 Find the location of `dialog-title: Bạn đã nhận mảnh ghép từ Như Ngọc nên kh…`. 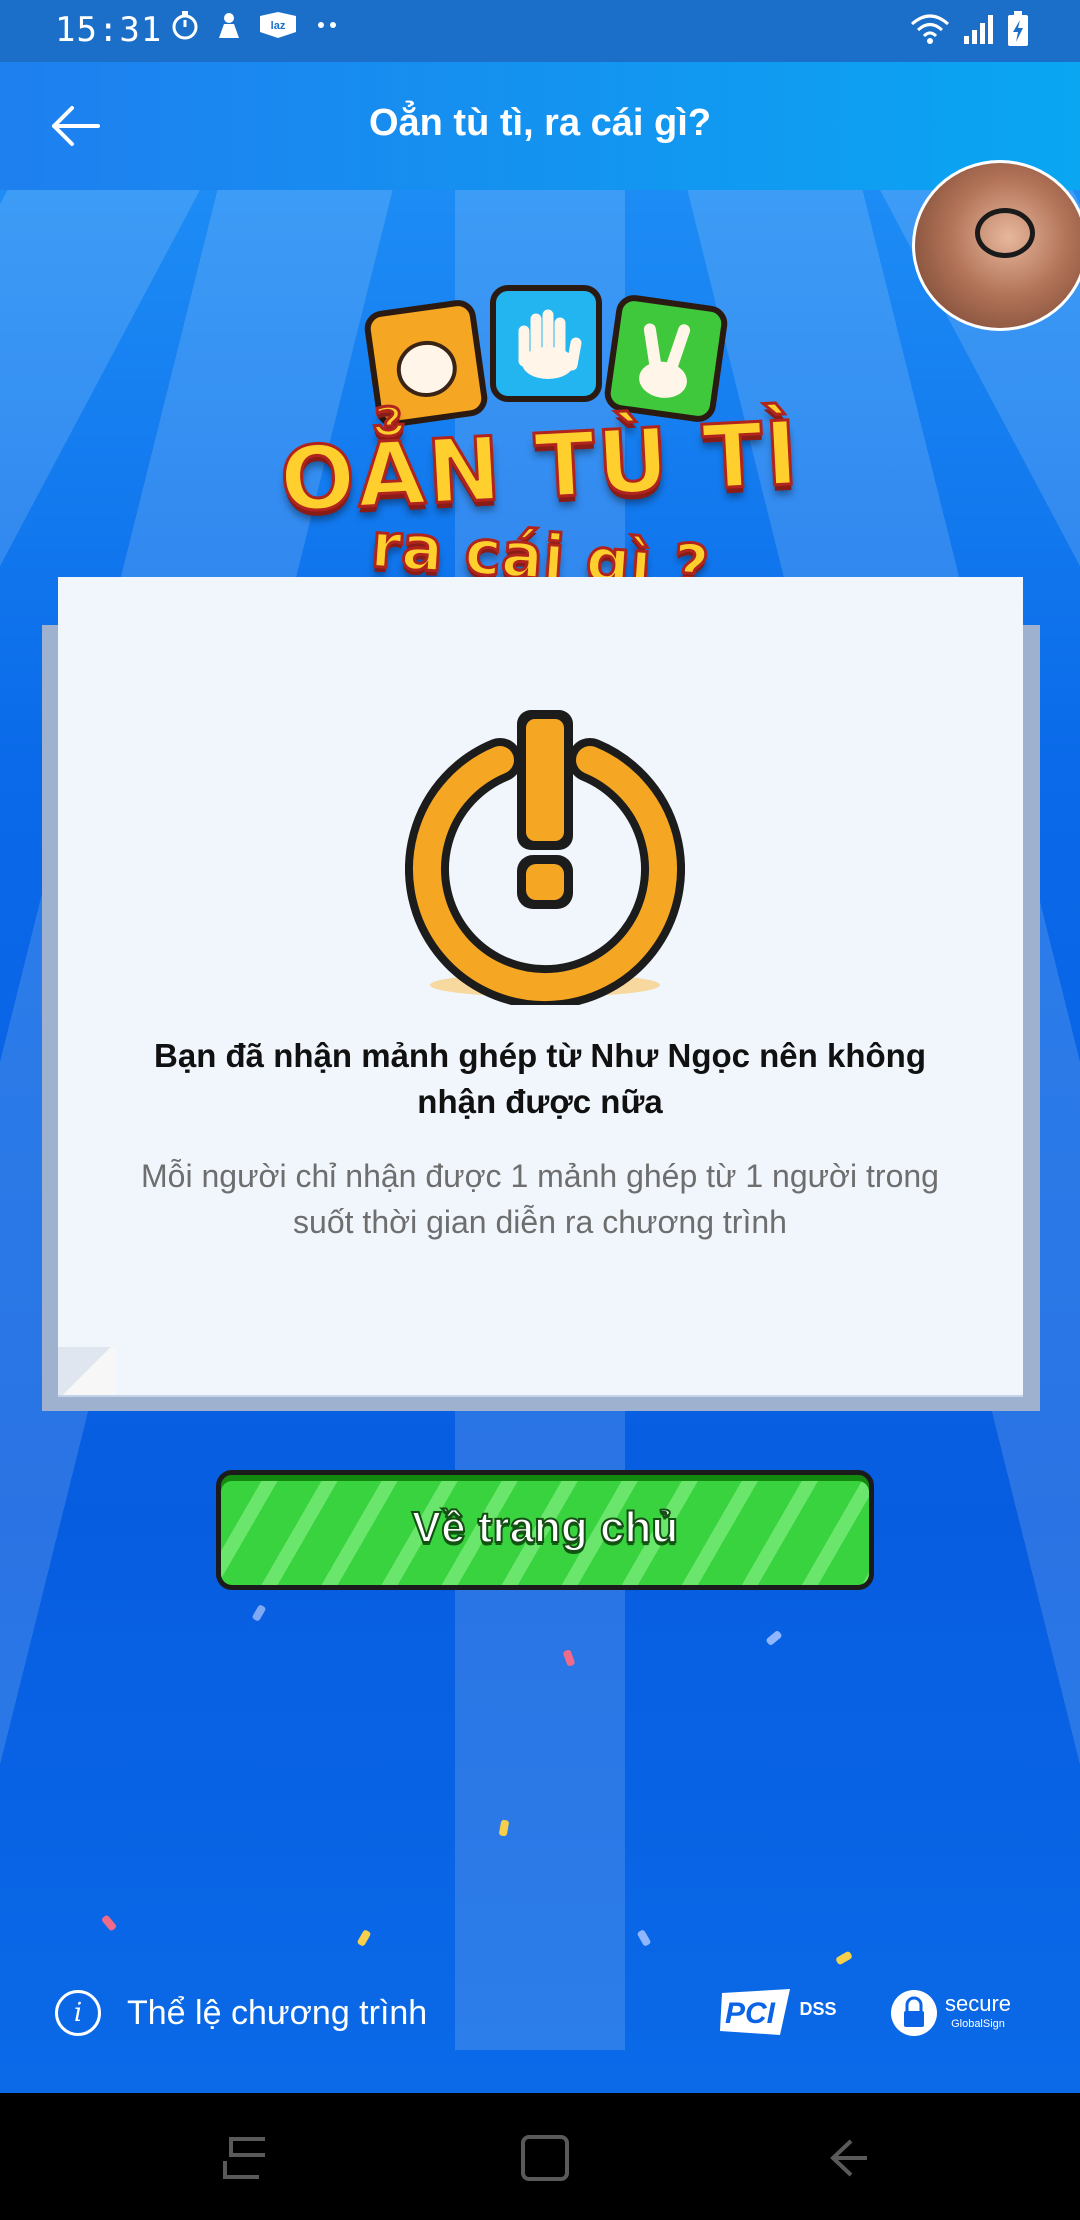

dialog-title: Bạn đã nhận mảnh ghép từ Như Ngọc nên kh… is located at coordinates (540, 1078).